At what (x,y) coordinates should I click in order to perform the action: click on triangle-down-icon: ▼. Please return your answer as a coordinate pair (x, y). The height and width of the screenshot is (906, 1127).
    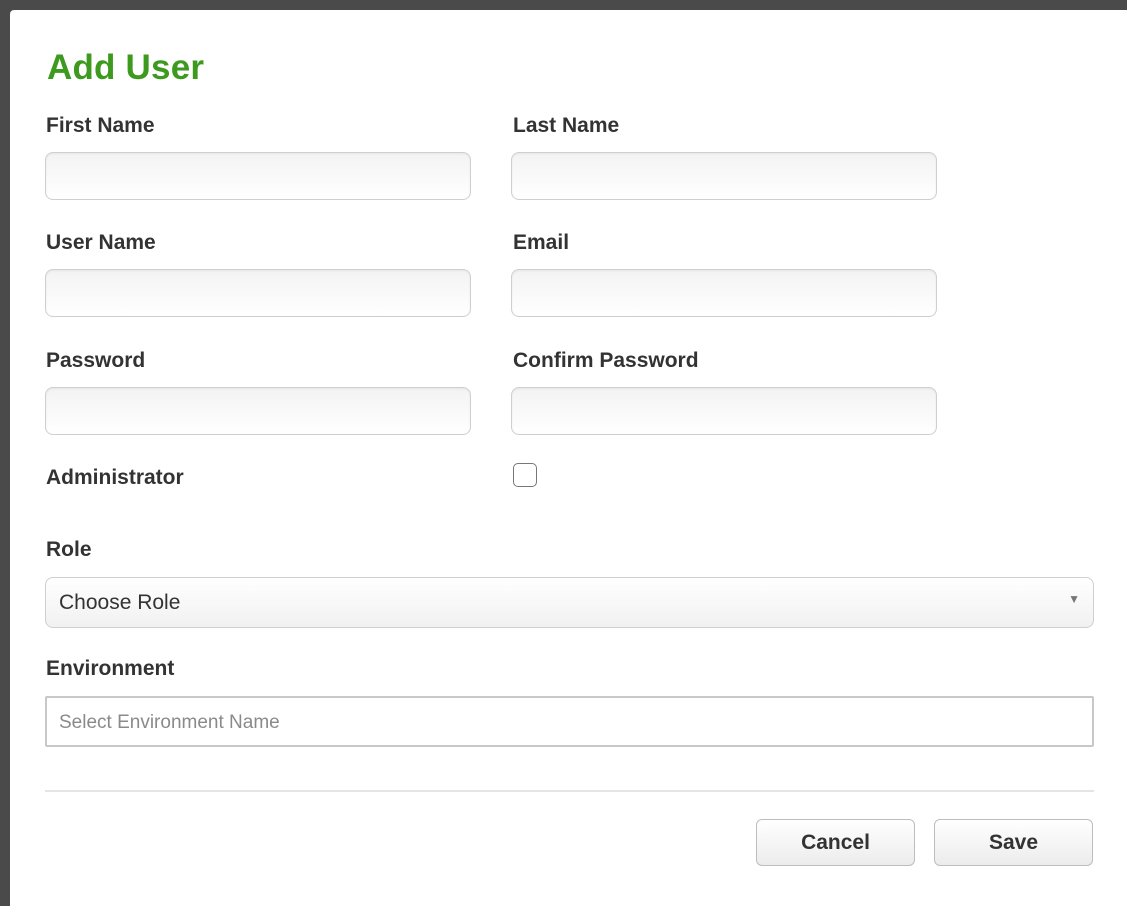
    Looking at the image, I should click on (1074, 599).